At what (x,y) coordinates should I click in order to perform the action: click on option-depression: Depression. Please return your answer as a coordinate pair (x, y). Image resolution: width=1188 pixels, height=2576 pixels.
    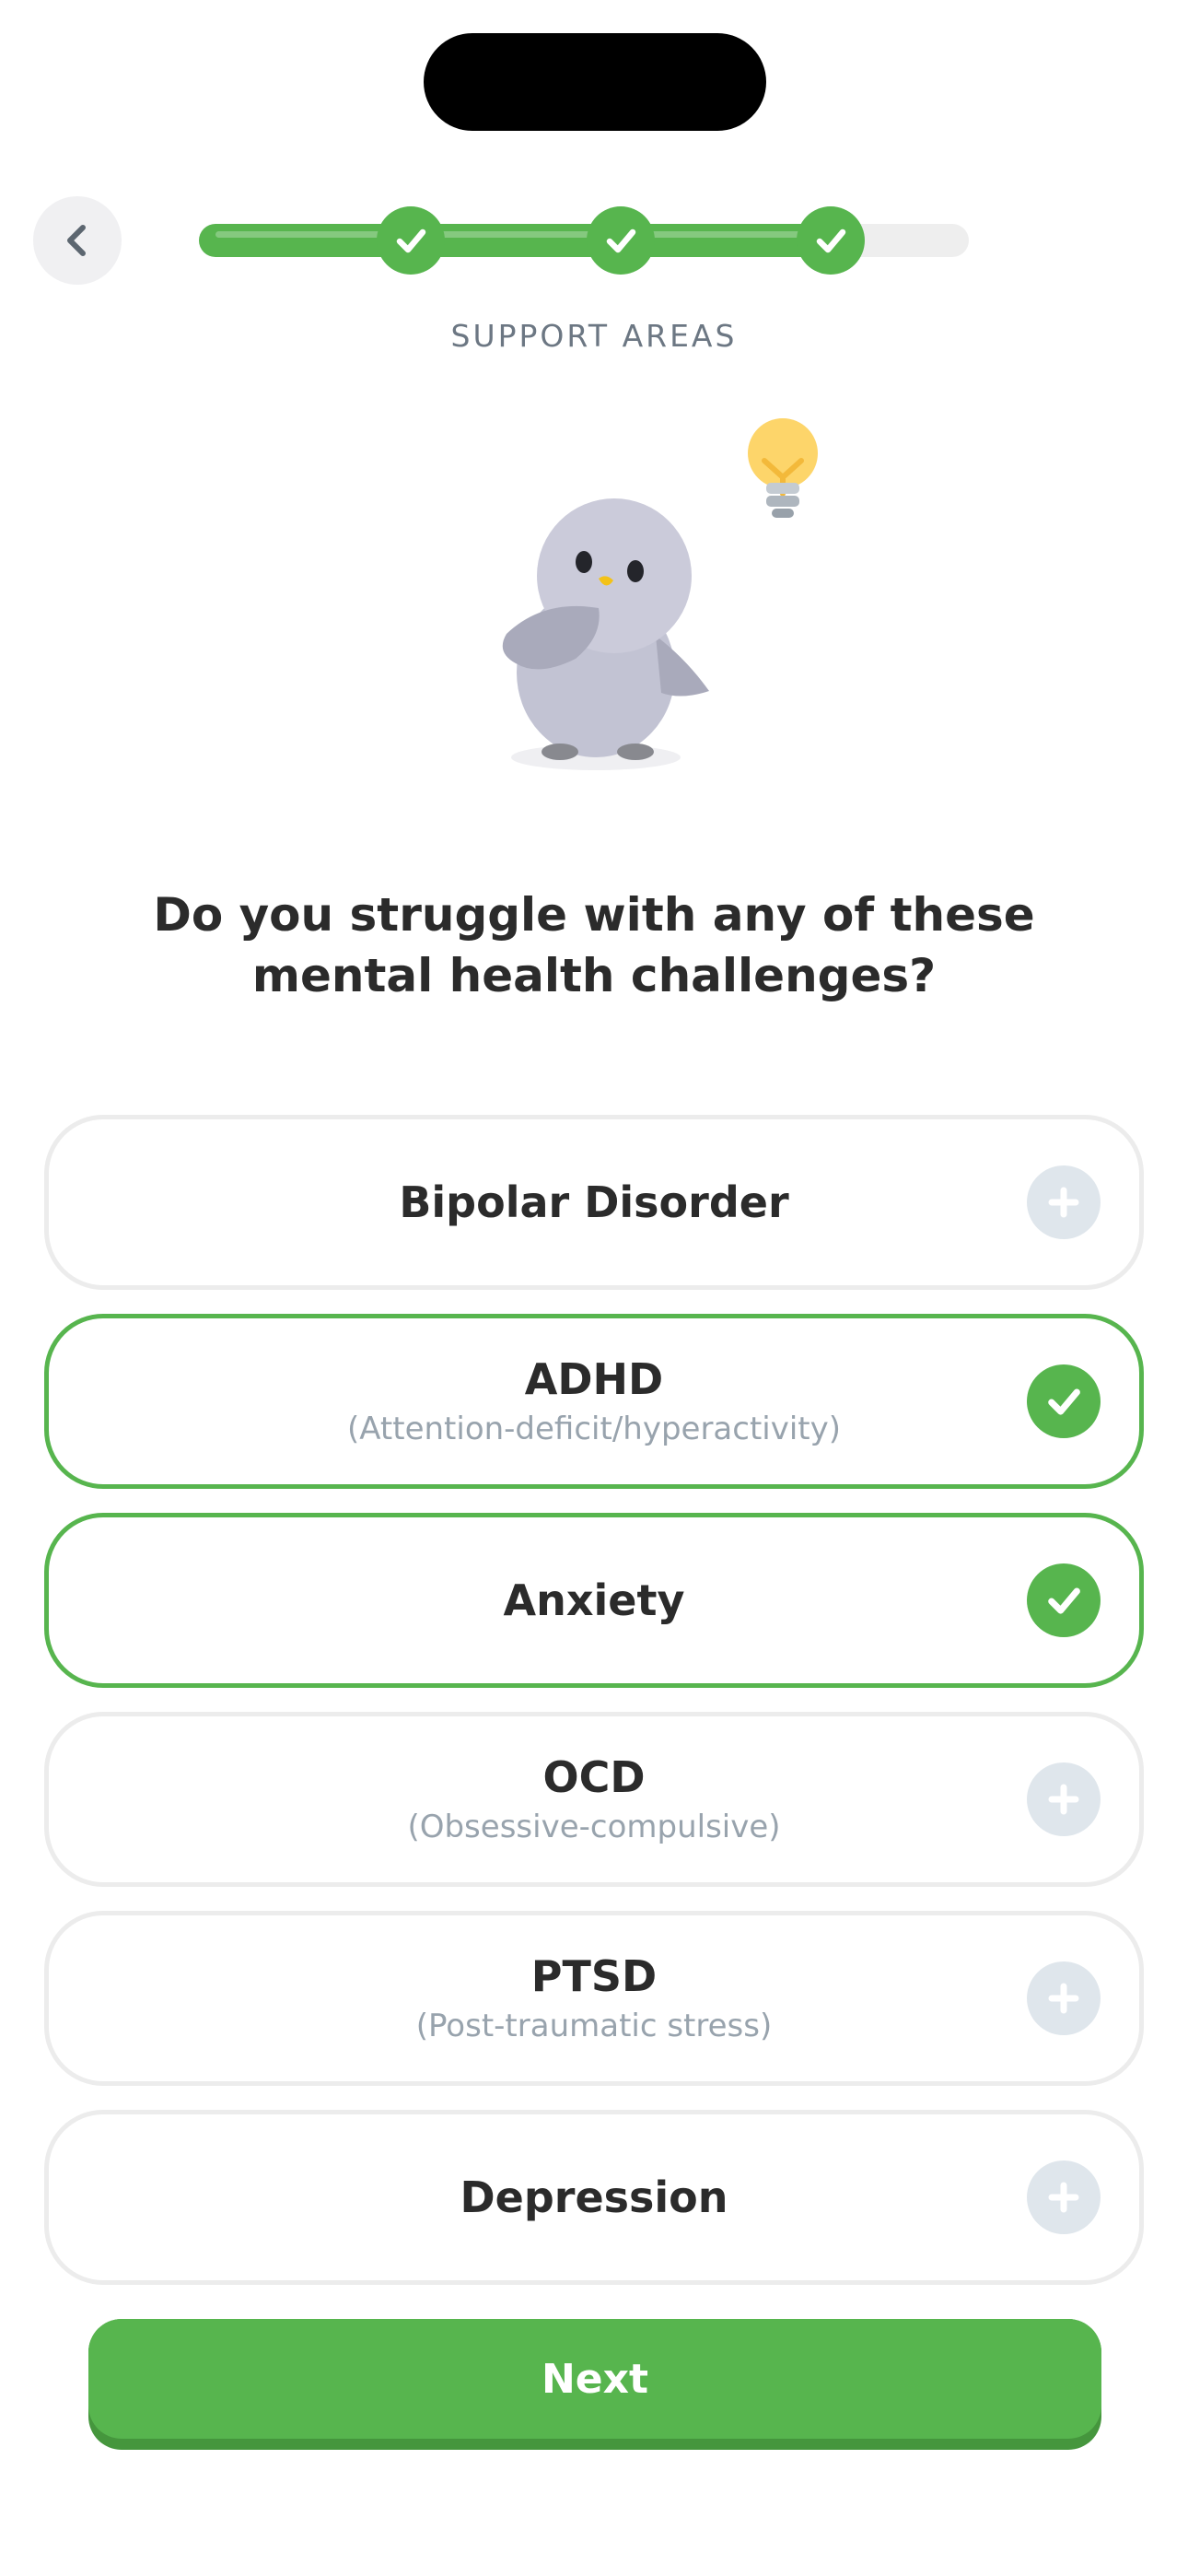
    Looking at the image, I should click on (594, 2197).